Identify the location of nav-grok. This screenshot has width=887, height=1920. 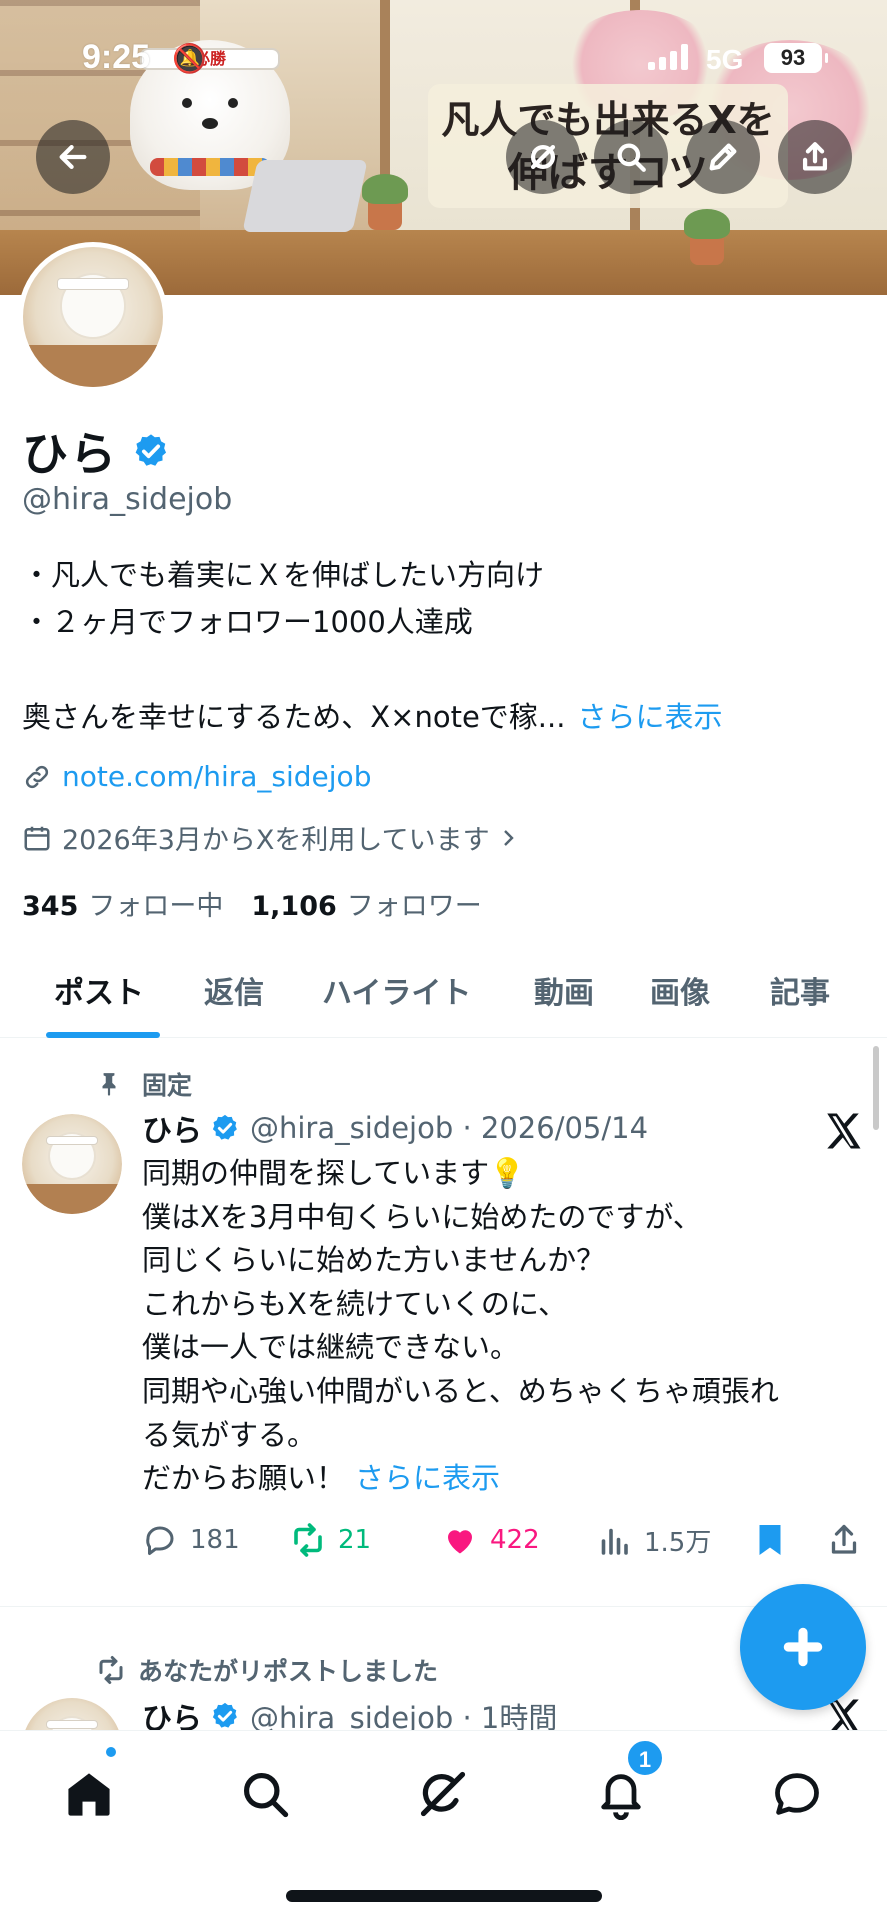
(443, 1794).